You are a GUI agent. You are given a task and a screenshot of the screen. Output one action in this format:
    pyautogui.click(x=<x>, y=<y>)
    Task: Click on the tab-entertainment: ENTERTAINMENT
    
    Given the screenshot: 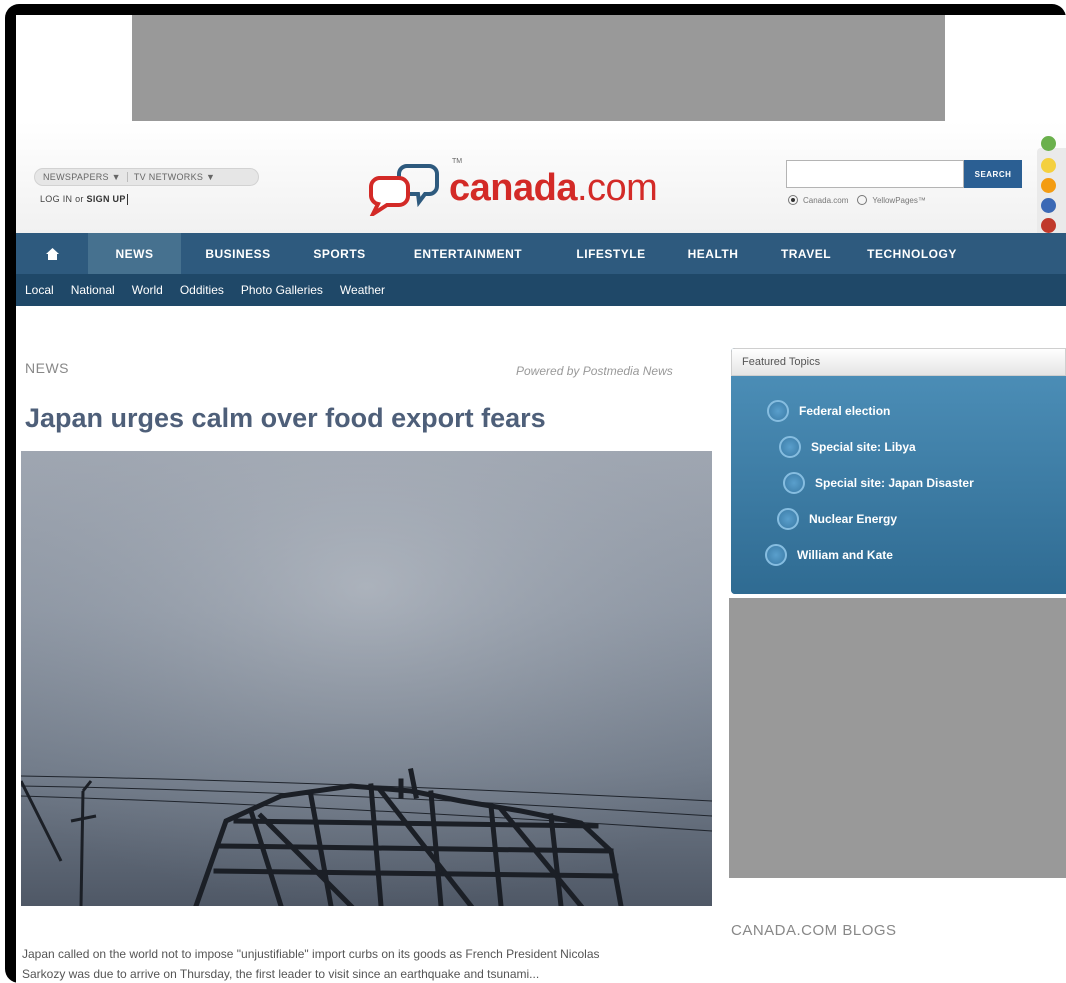 What is the action you would take?
    pyautogui.click(x=468, y=253)
    